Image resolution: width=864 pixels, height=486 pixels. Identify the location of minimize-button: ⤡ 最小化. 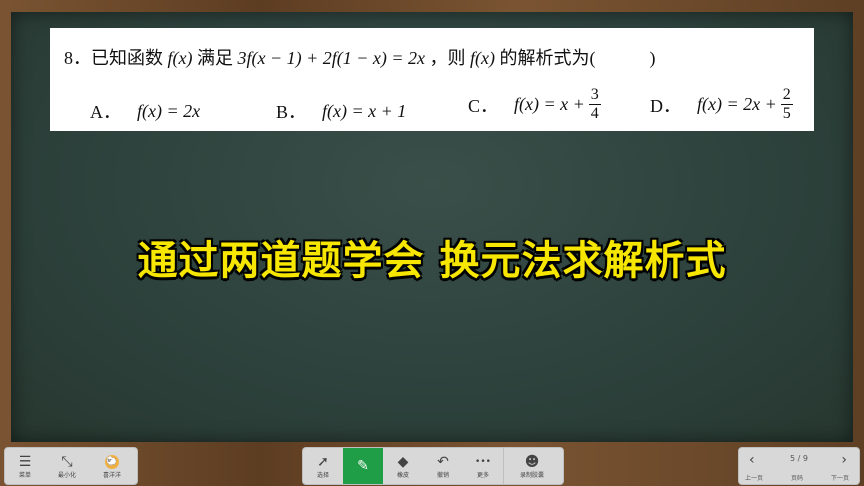
(67, 466).